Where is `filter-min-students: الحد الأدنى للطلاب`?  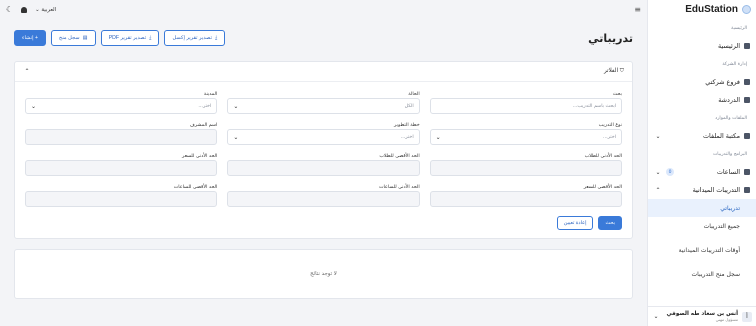
filter-min-students: الحد الأدنى للطلاب is located at coordinates (525, 164).